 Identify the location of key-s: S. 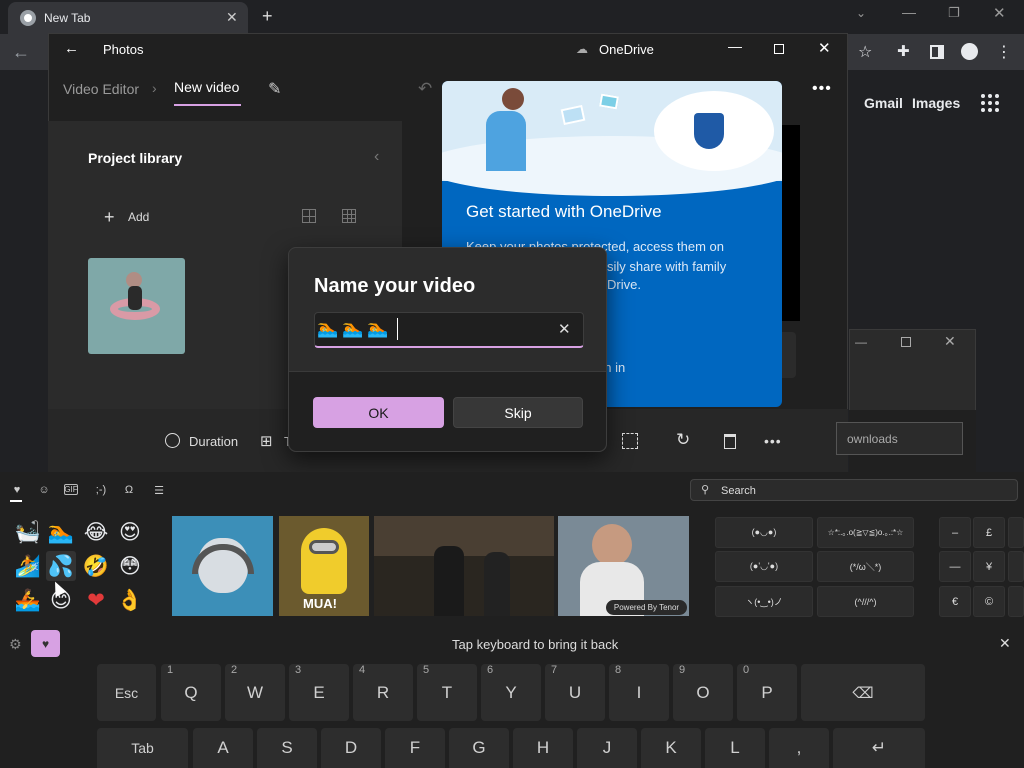
(287, 748).